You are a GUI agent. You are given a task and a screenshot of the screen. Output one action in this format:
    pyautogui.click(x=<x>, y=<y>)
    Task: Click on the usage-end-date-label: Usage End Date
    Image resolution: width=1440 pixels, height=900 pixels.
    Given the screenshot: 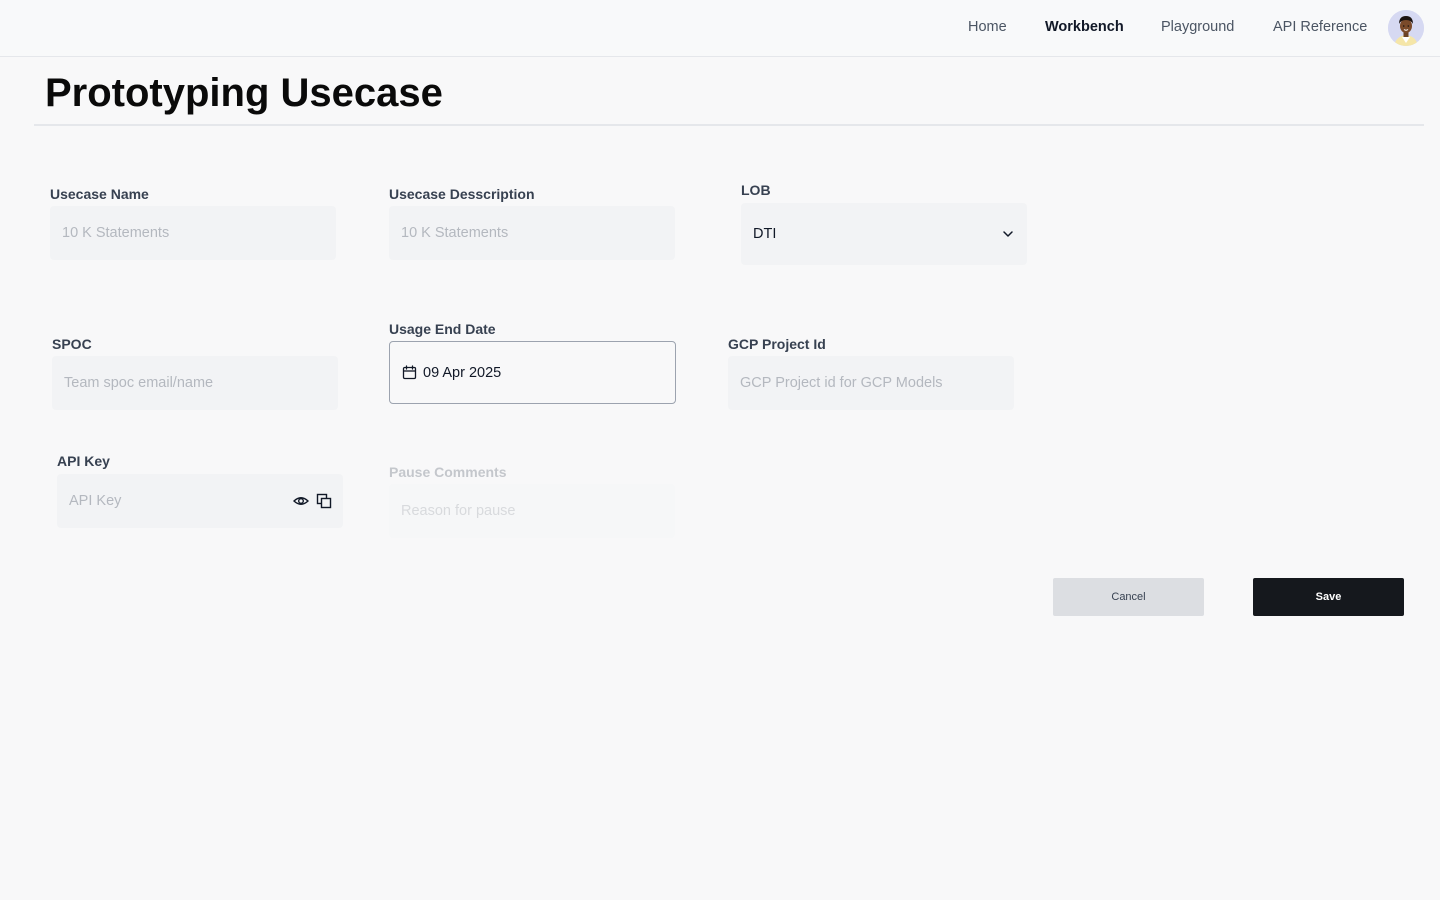 What is the action you would take?
    pyautogui.click(x=442, y=329)
    